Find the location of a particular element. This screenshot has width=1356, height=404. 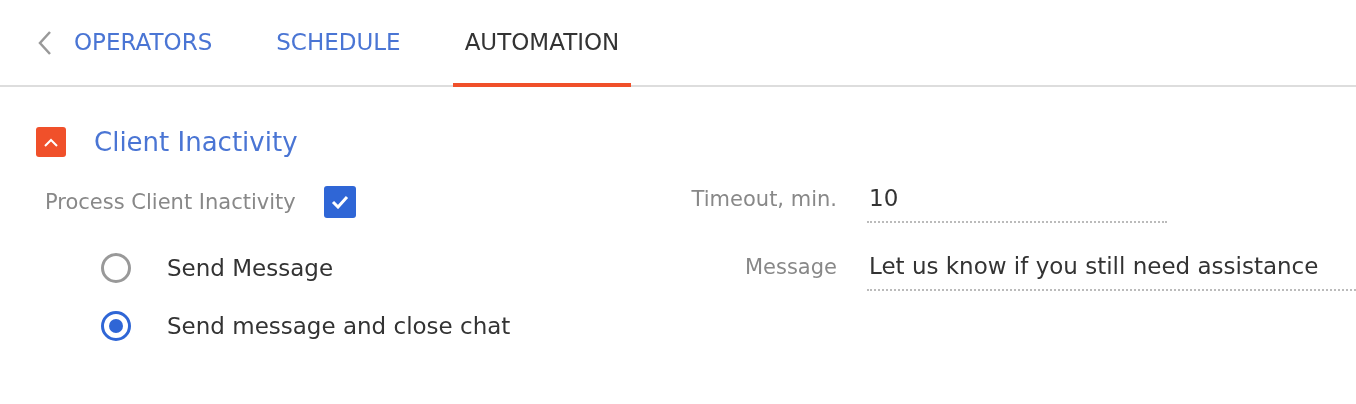

section-title: Client Inactivity is located at coordinates (196, 142).